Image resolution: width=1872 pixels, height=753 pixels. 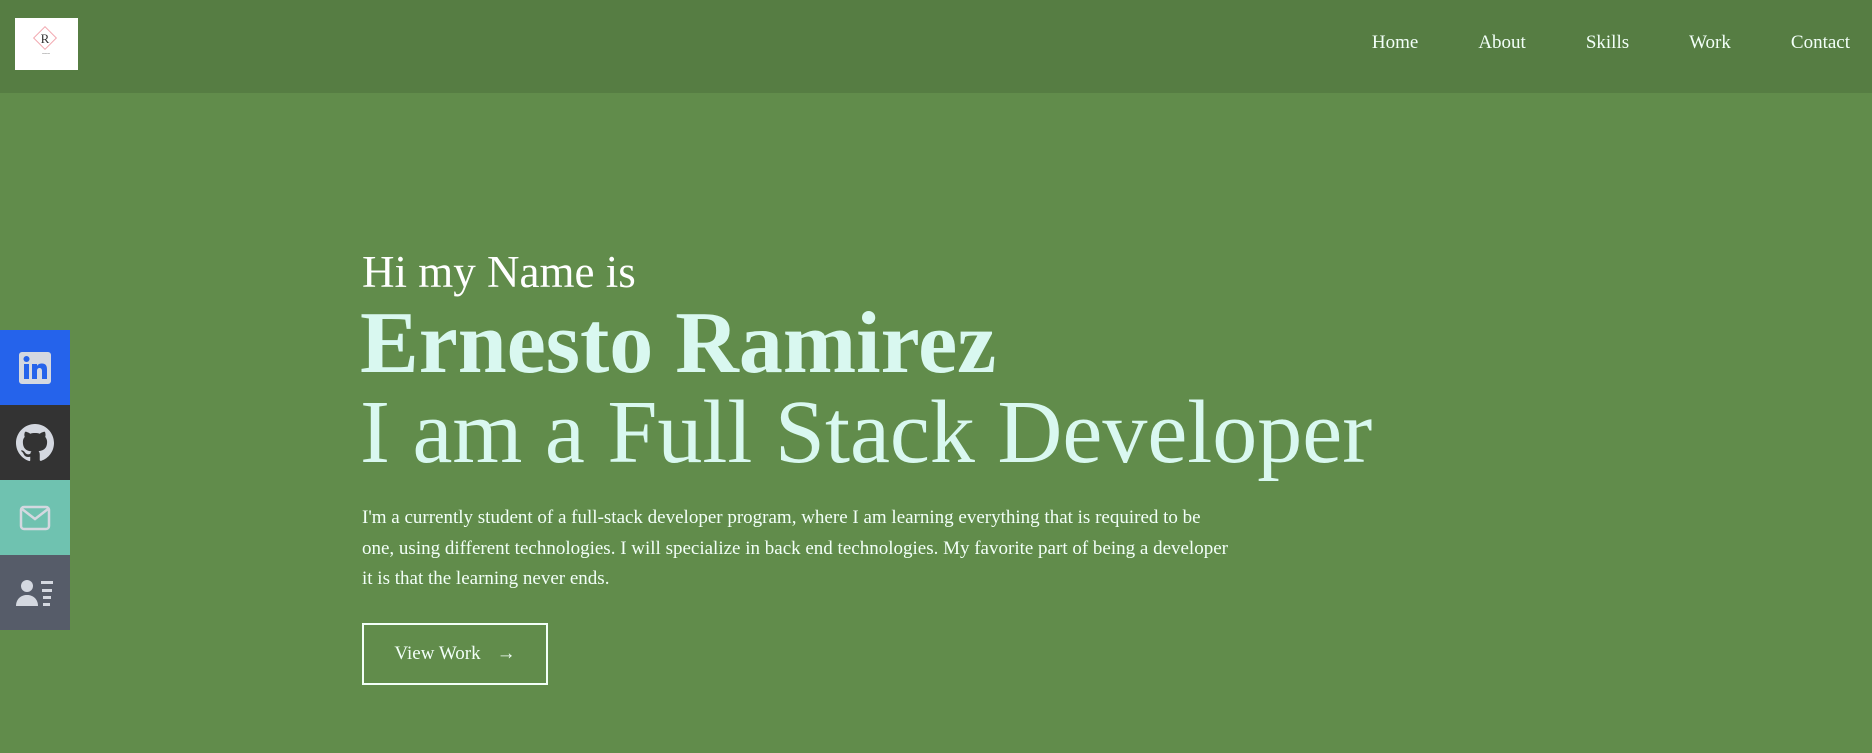 I want to click on nav-work: Work, so click(x=1710, y=43).